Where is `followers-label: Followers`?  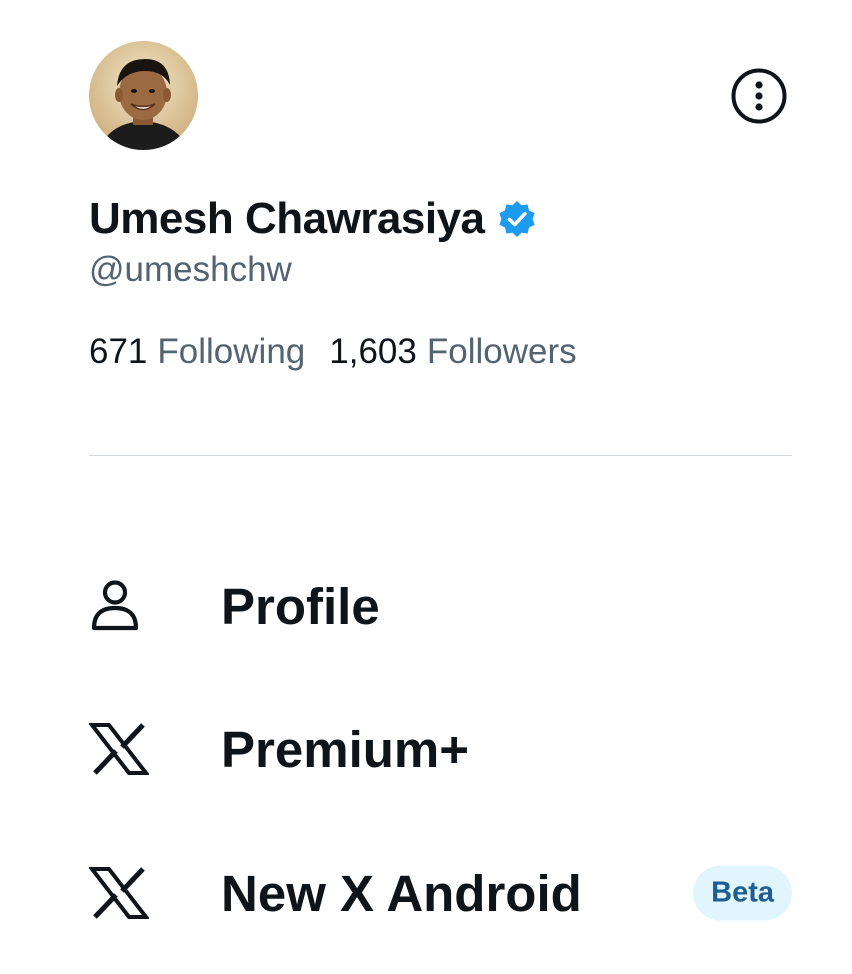
followers-label: Followers is located at coordinates (501, 351).